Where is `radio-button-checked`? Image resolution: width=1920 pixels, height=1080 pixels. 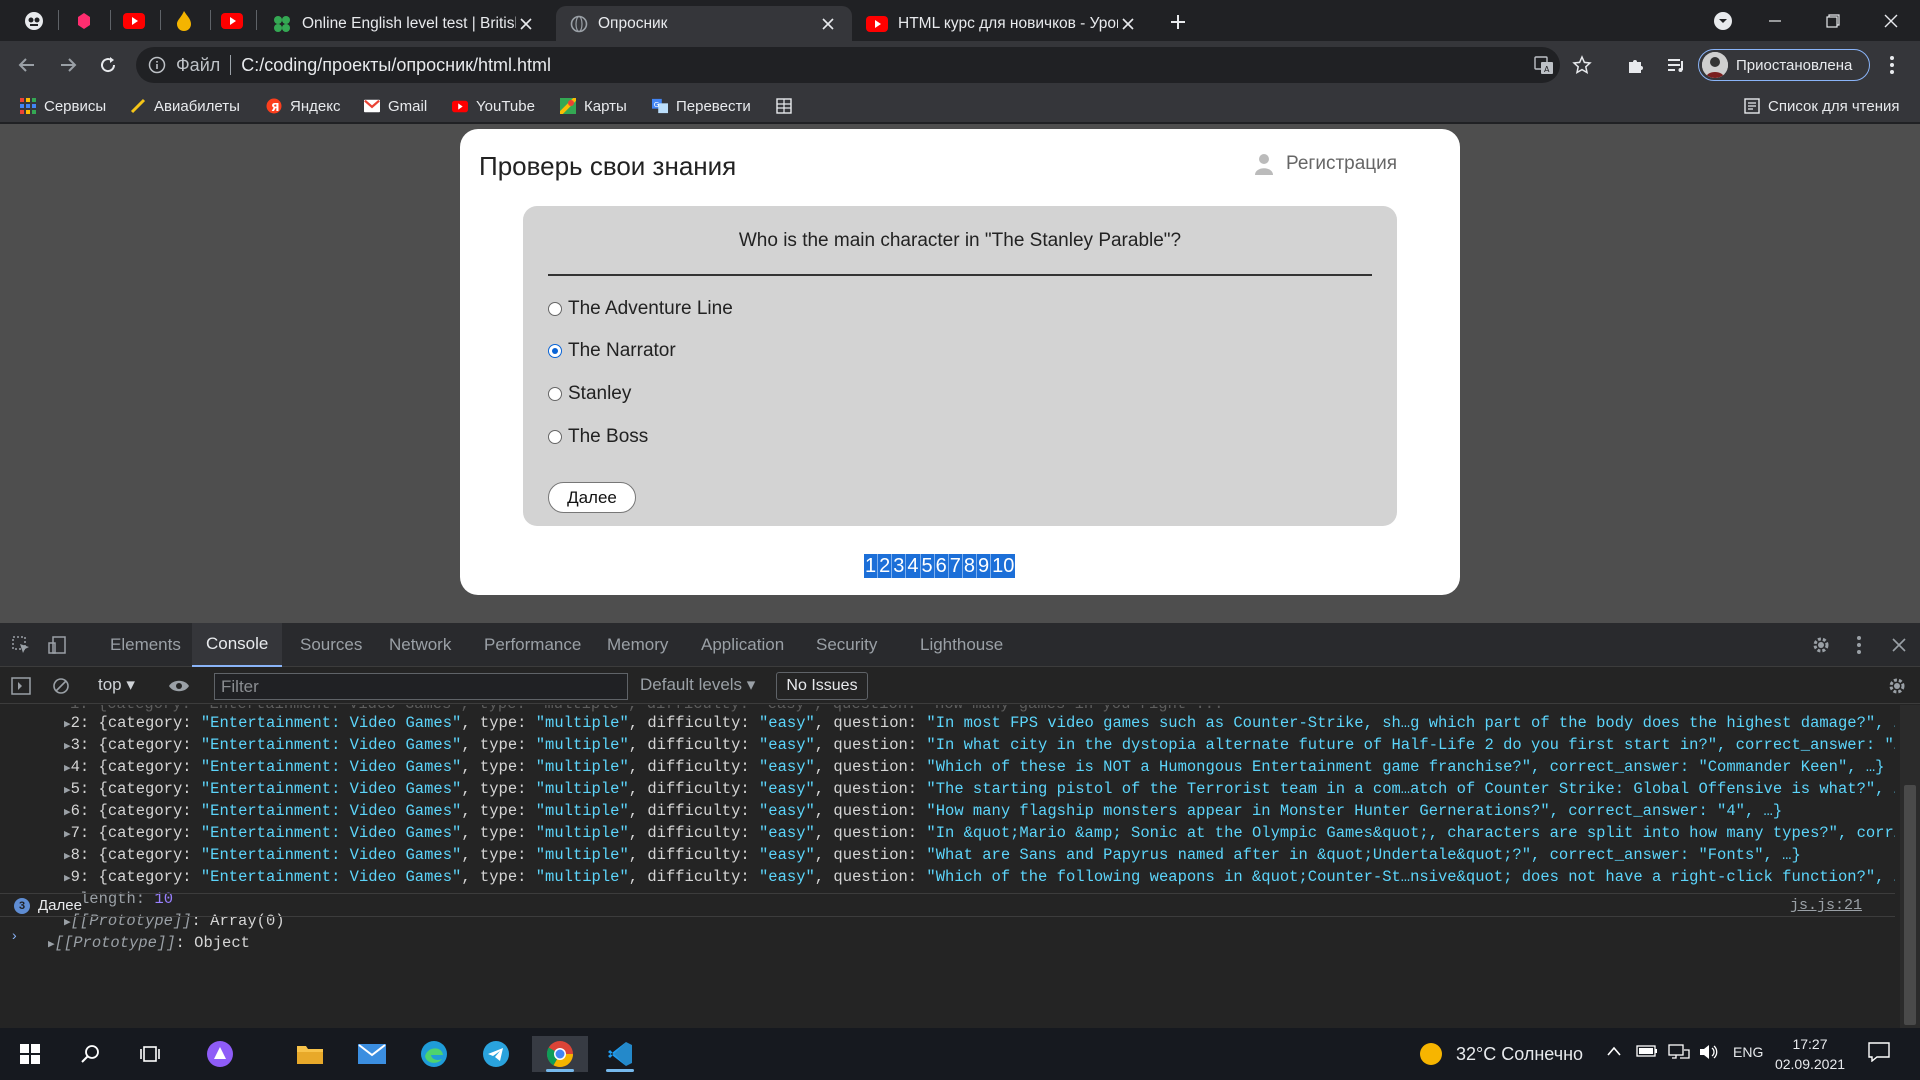 radio-button-checked is located at coordinates (555, 351).